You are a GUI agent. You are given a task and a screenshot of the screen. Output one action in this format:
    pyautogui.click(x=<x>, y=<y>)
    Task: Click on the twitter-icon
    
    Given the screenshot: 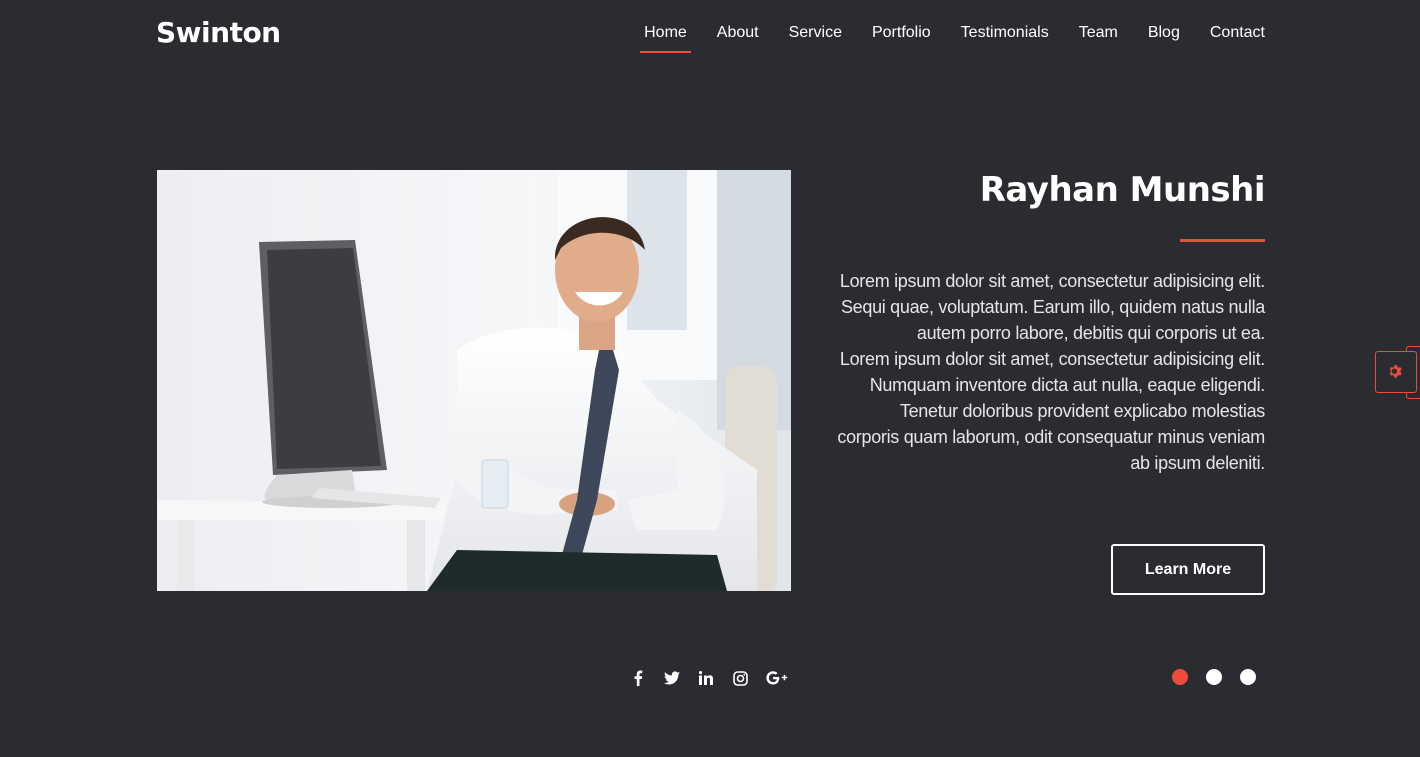 What is the action you would take?
    pyautogui.click(x=672, y=678)
    